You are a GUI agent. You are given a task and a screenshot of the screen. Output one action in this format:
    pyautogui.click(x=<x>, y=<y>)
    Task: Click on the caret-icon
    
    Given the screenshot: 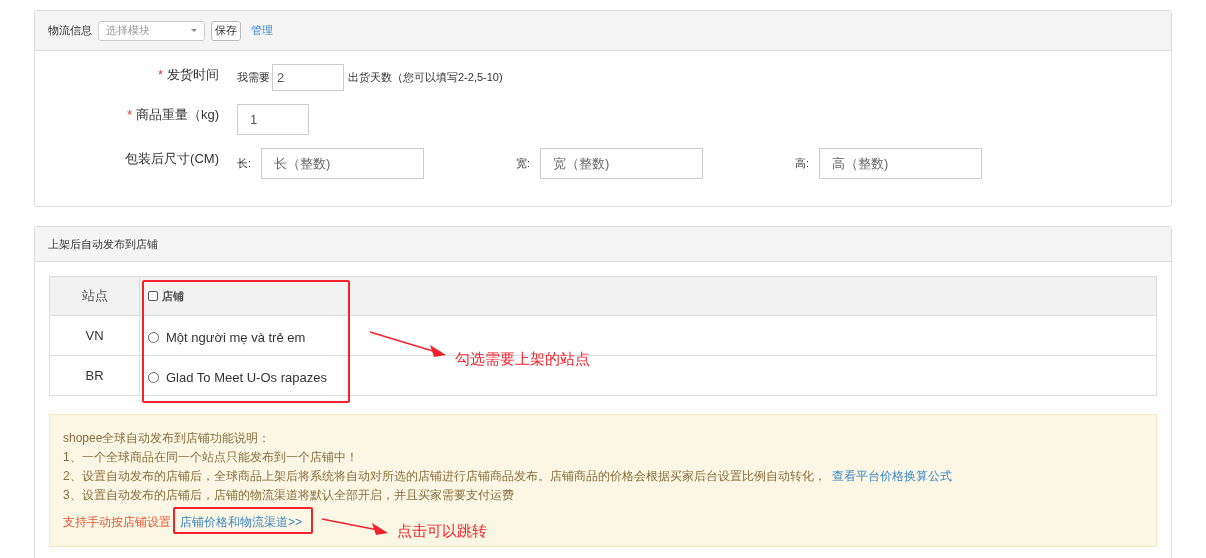 What is the action you would take?
    pyautogui.click(x=194, y=30)
    